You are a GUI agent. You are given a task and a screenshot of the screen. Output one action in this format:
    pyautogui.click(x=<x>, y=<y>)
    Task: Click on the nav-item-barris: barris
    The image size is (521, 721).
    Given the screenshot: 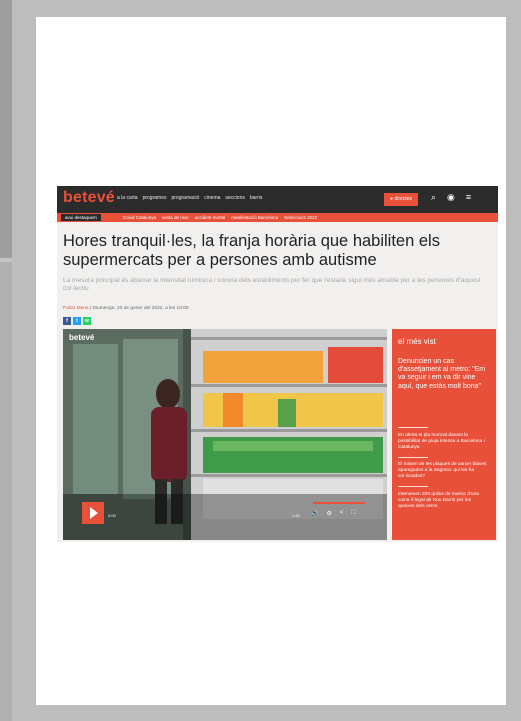 What is the action you would take?
    pyautogui.click(x=256, y=198)
    